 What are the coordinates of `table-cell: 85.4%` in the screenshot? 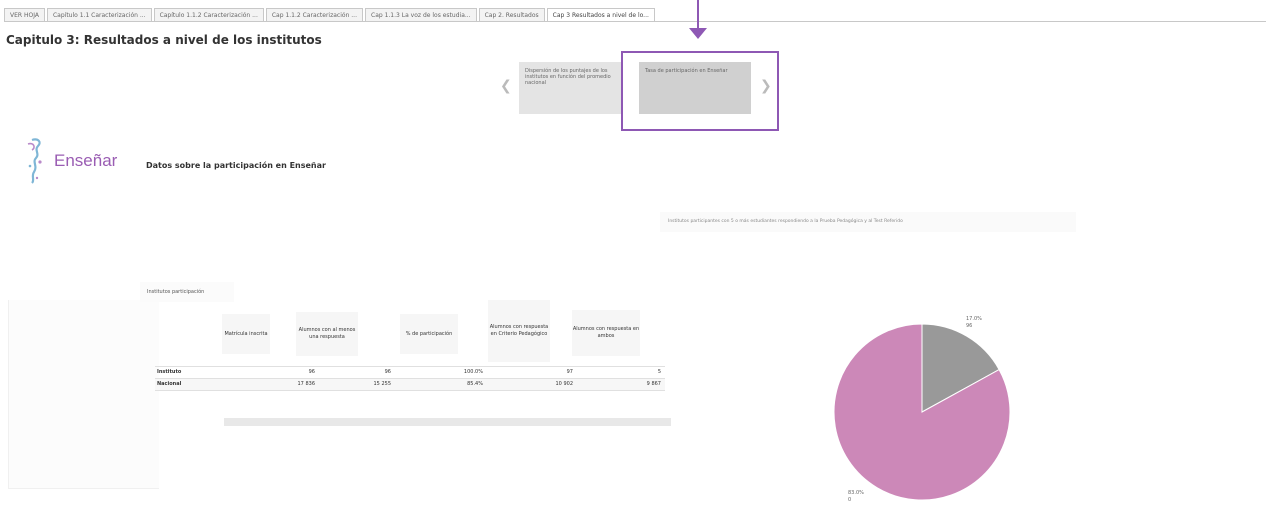 It's located at (475, 384).